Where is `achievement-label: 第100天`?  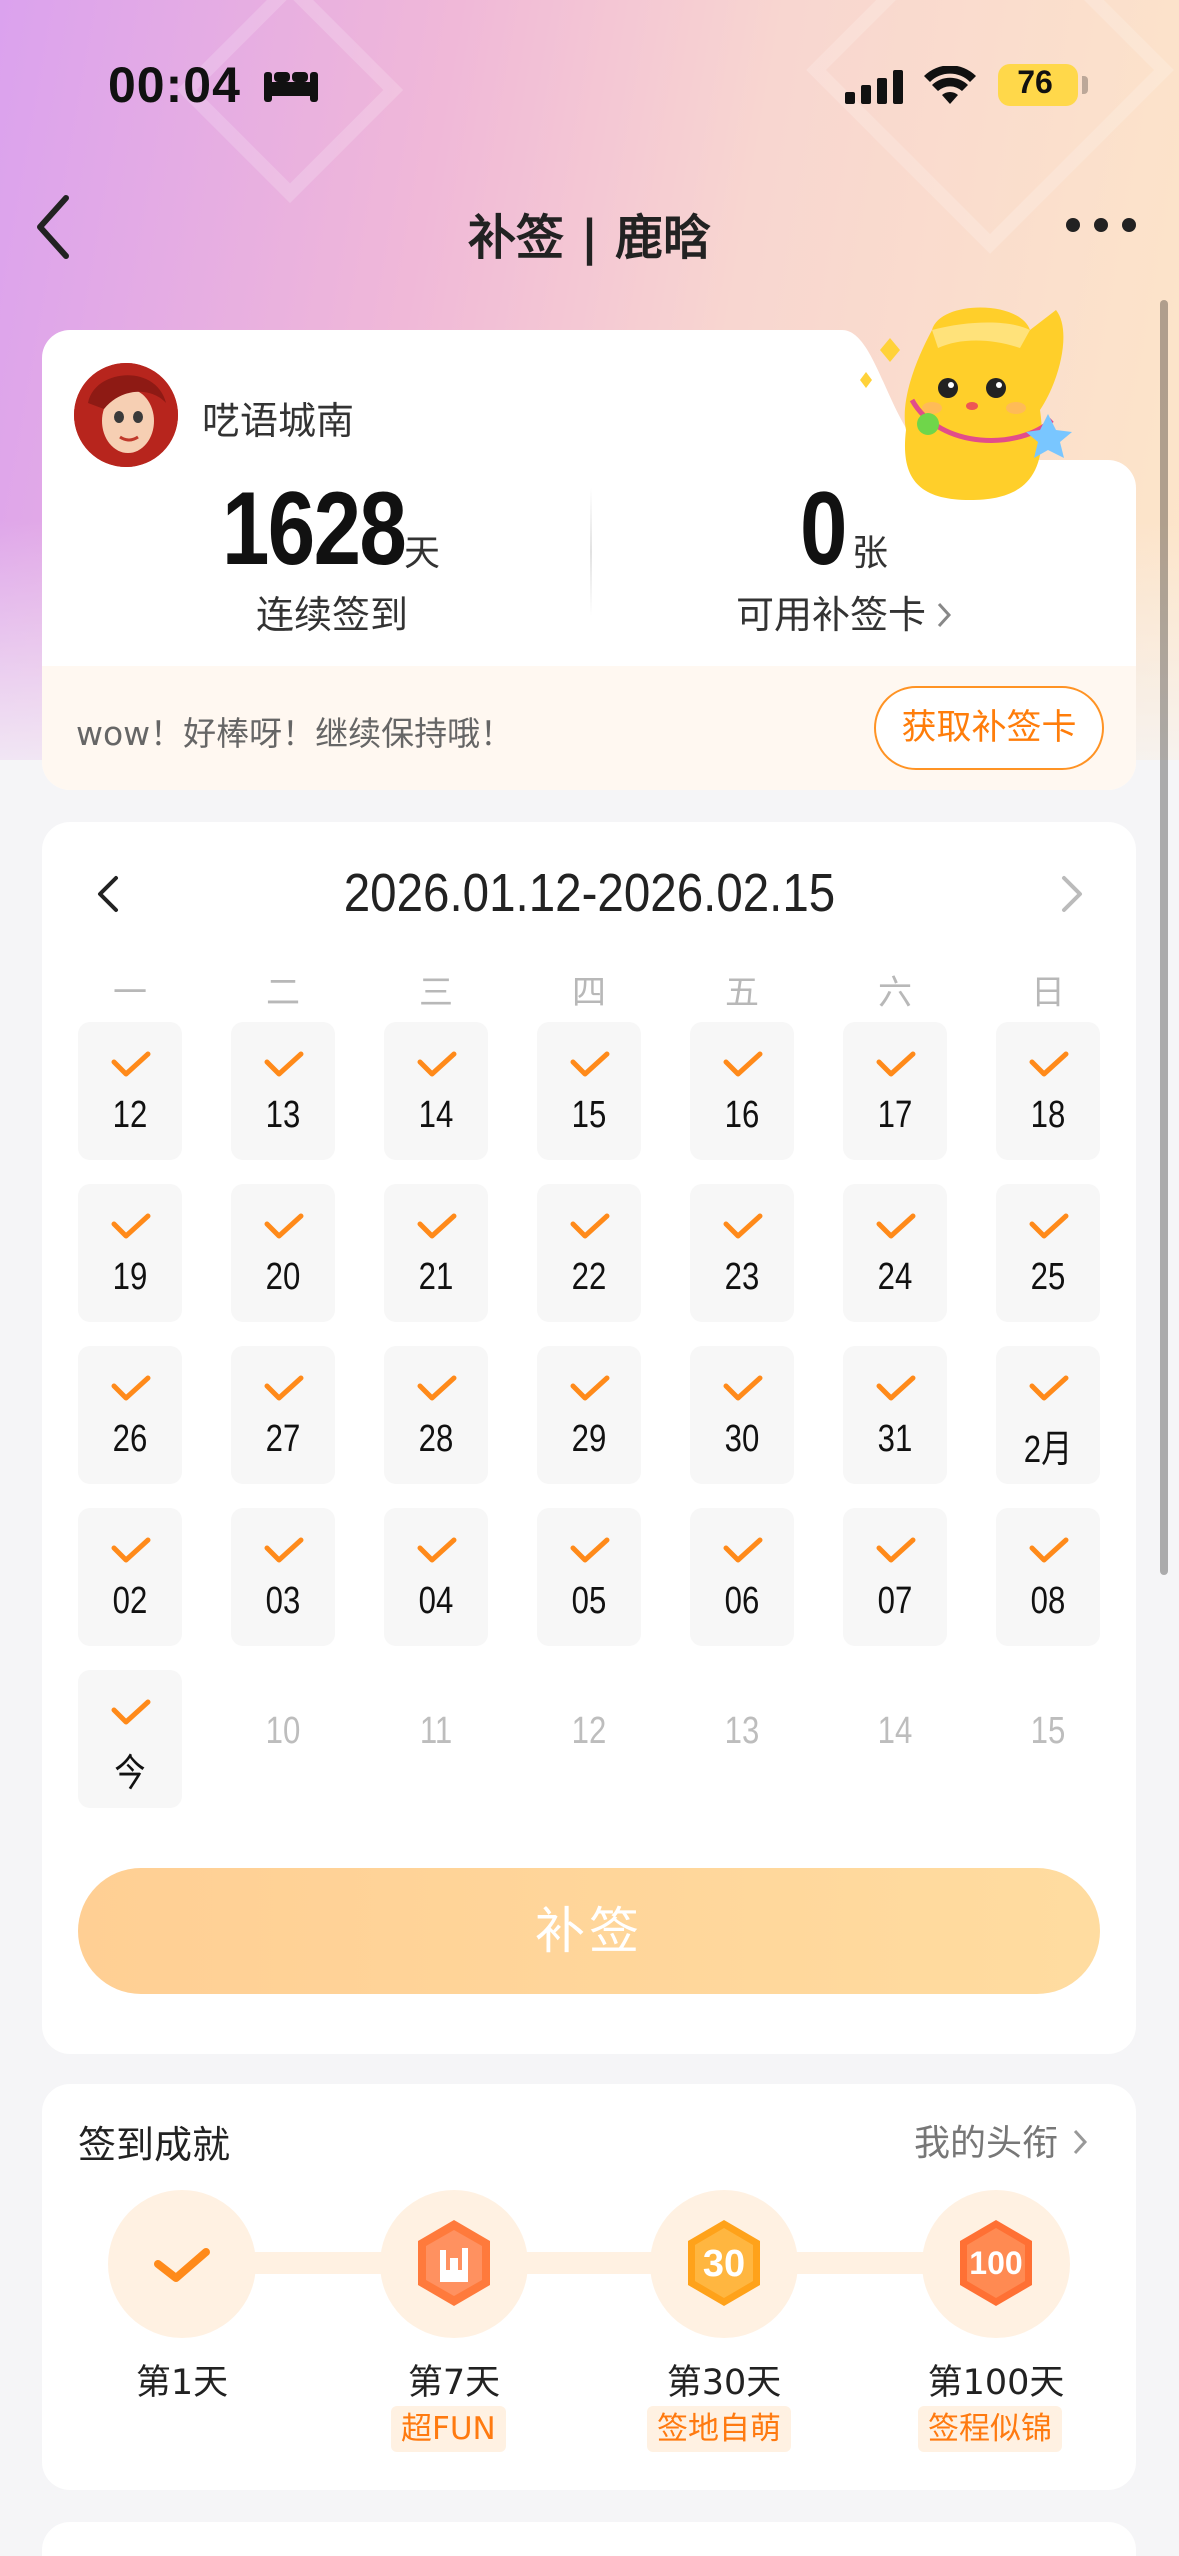 achievement-label: 第100天 is located at coordinates (996, 2383).